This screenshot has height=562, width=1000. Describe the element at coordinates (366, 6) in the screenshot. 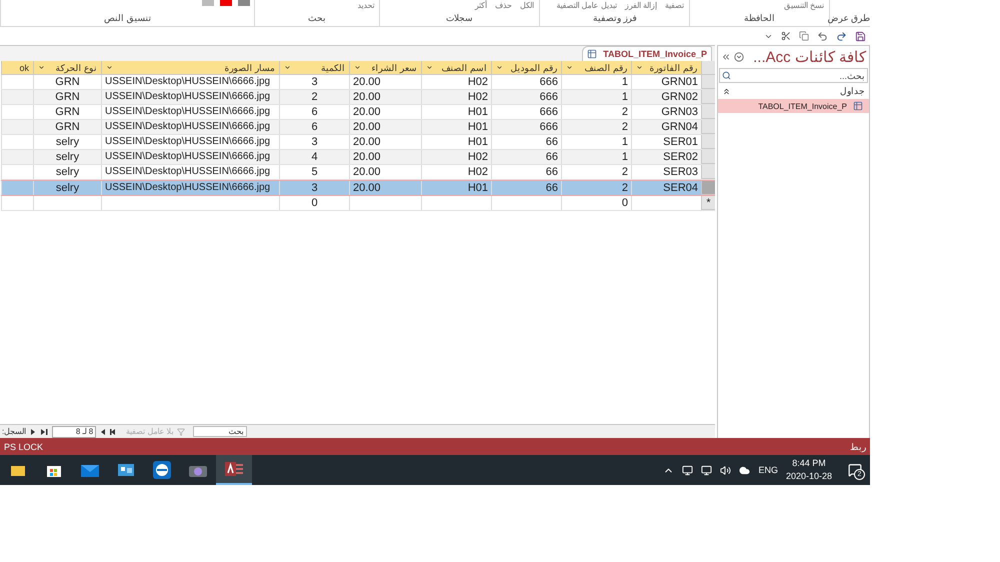

I see `ribbon-command: تحديد` at that location.